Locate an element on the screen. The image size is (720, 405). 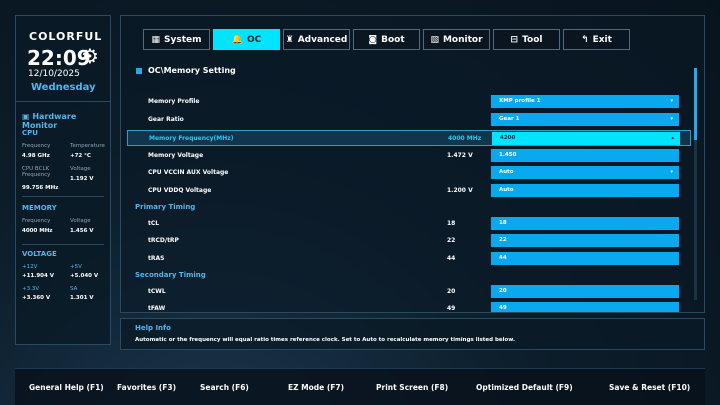
scrollbar-thumb is located at coordinates (695, 104).